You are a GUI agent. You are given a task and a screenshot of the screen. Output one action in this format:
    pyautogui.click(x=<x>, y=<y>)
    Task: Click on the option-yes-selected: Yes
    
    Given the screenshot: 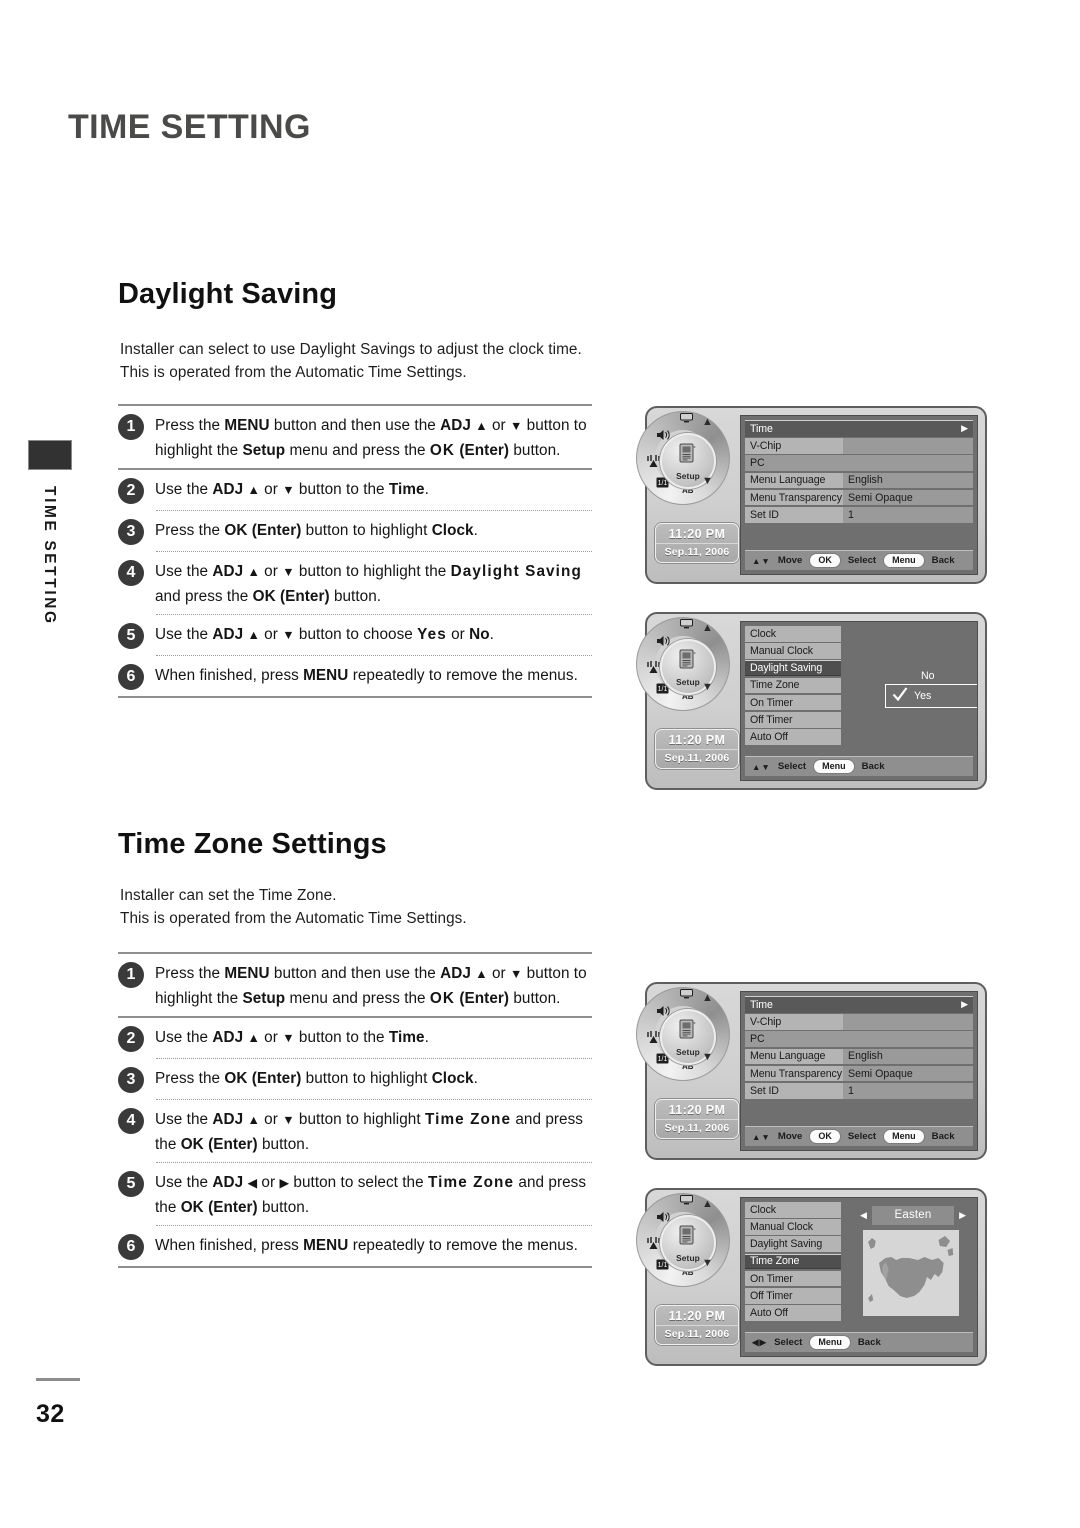 What is the action you would take?
    pyautogui.click(x=931, y=696)
    